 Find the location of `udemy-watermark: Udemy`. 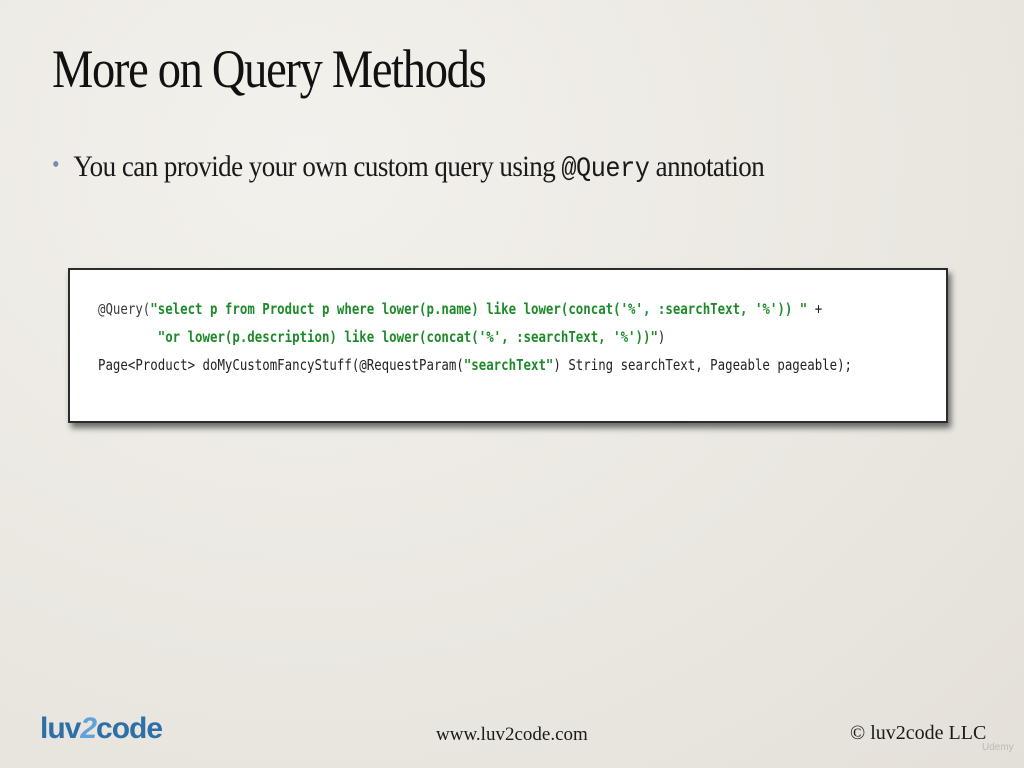

udemy-watermark: Udemy is located at coordinates (998, 747).